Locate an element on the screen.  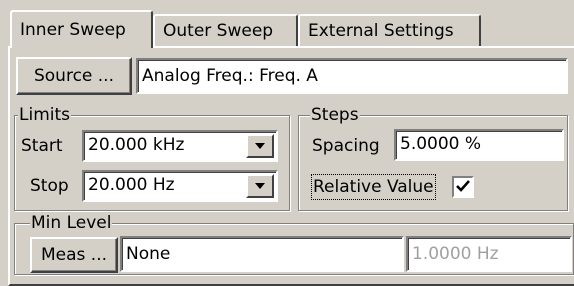
stop-label-text: Stop is located at coordinates (49, 186).